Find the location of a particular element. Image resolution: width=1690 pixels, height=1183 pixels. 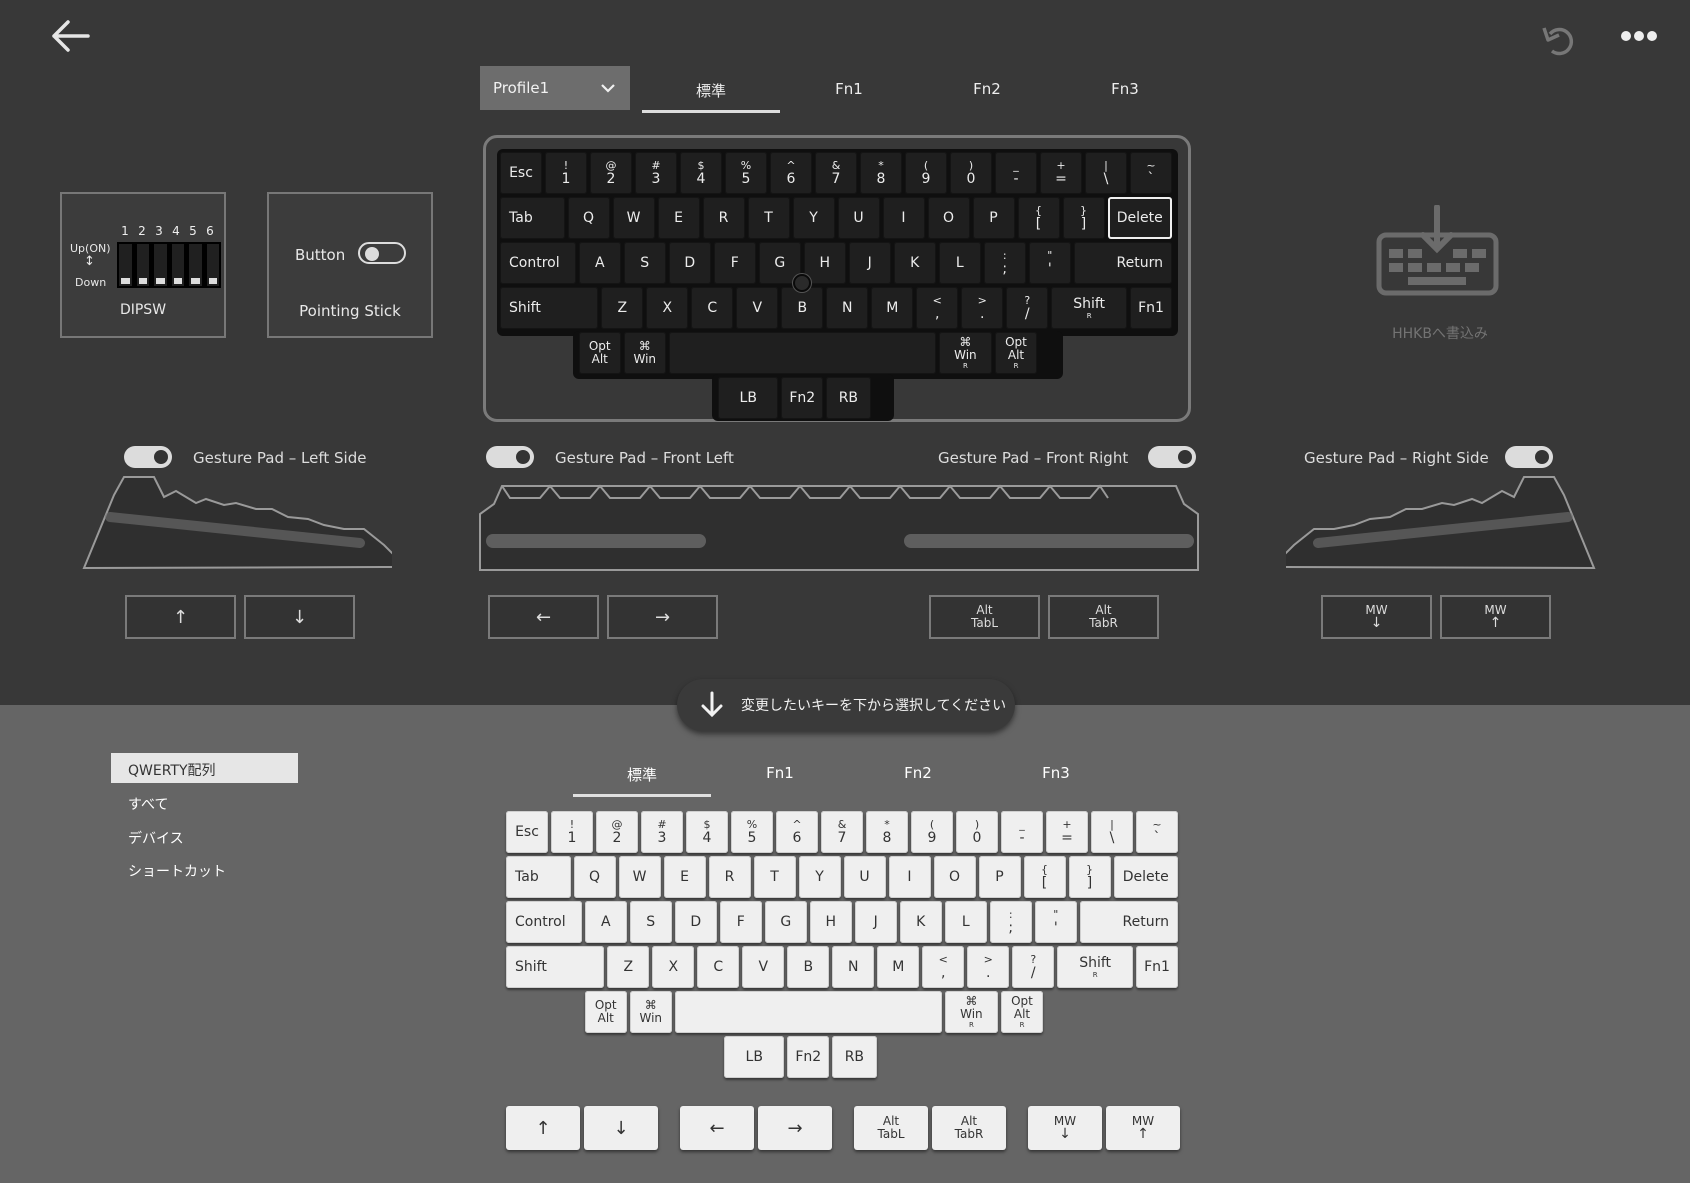

preview-key-sym: <, is located at coordinates (937, 308).